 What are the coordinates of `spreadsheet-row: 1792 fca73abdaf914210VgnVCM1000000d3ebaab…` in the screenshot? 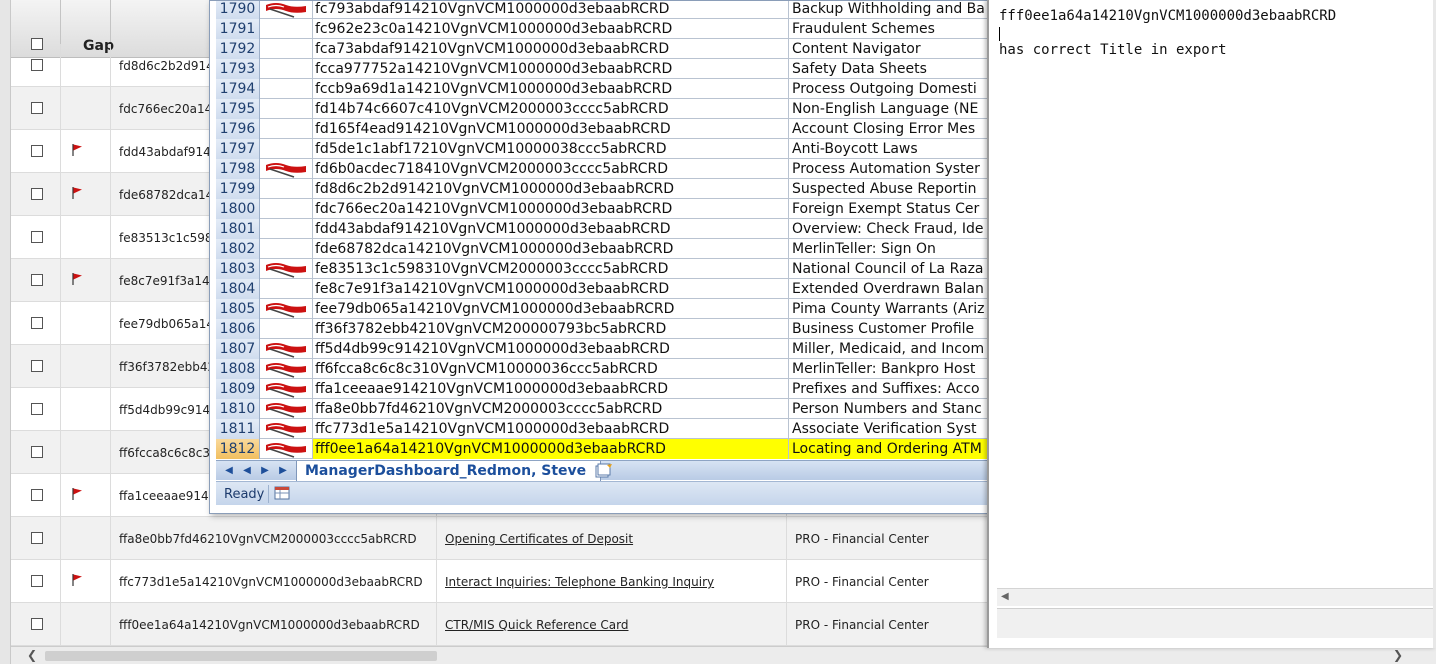 It's located at (603, 49).